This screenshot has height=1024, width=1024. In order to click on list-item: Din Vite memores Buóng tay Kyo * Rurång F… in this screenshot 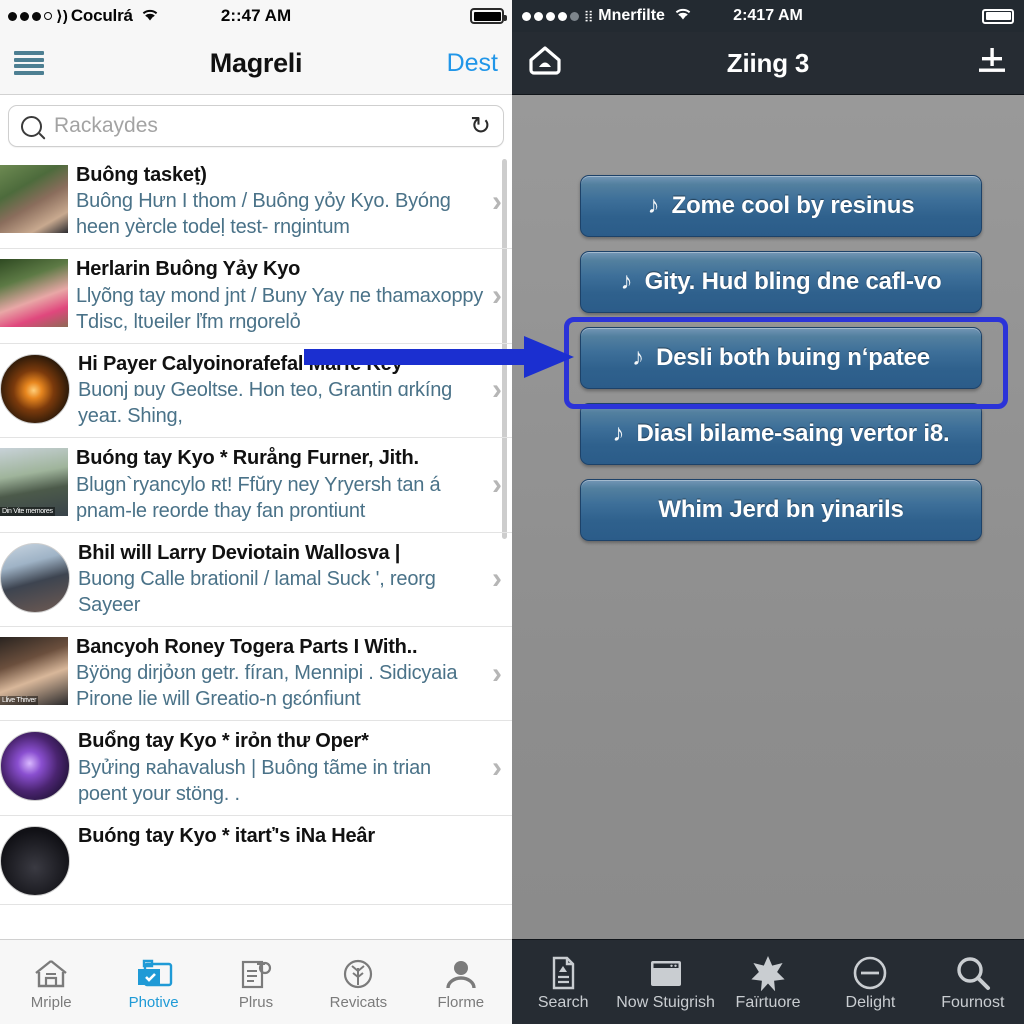, I will do `click(256, 485)`.